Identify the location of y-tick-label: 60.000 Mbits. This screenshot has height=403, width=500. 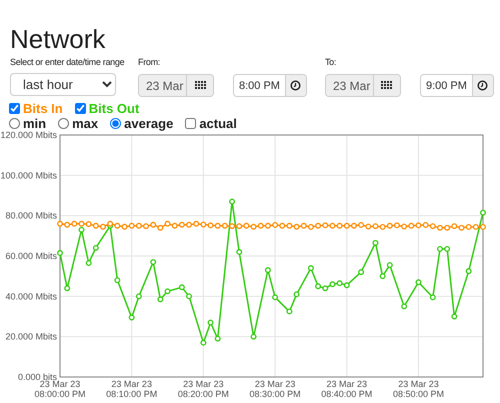
(31, 256).